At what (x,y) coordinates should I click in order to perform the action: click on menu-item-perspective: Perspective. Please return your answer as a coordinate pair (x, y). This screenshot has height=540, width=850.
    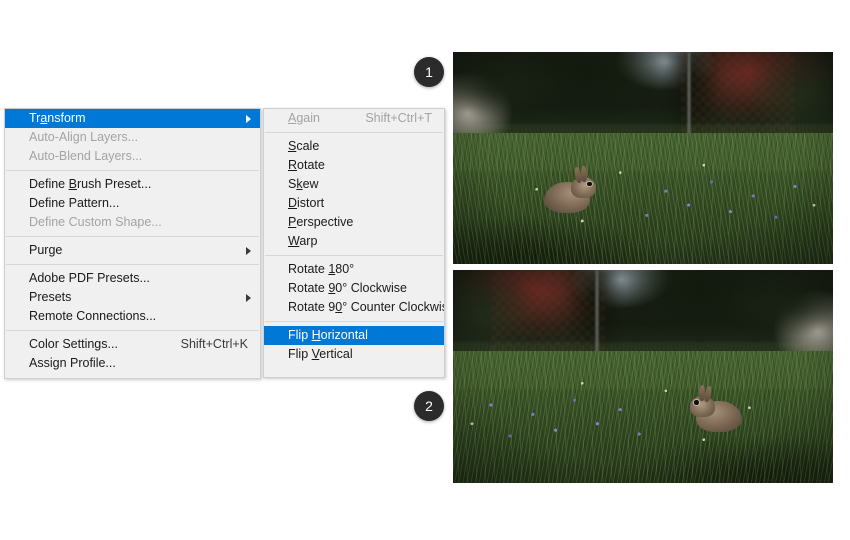
    Looking at the image, I should click on (354, 222).